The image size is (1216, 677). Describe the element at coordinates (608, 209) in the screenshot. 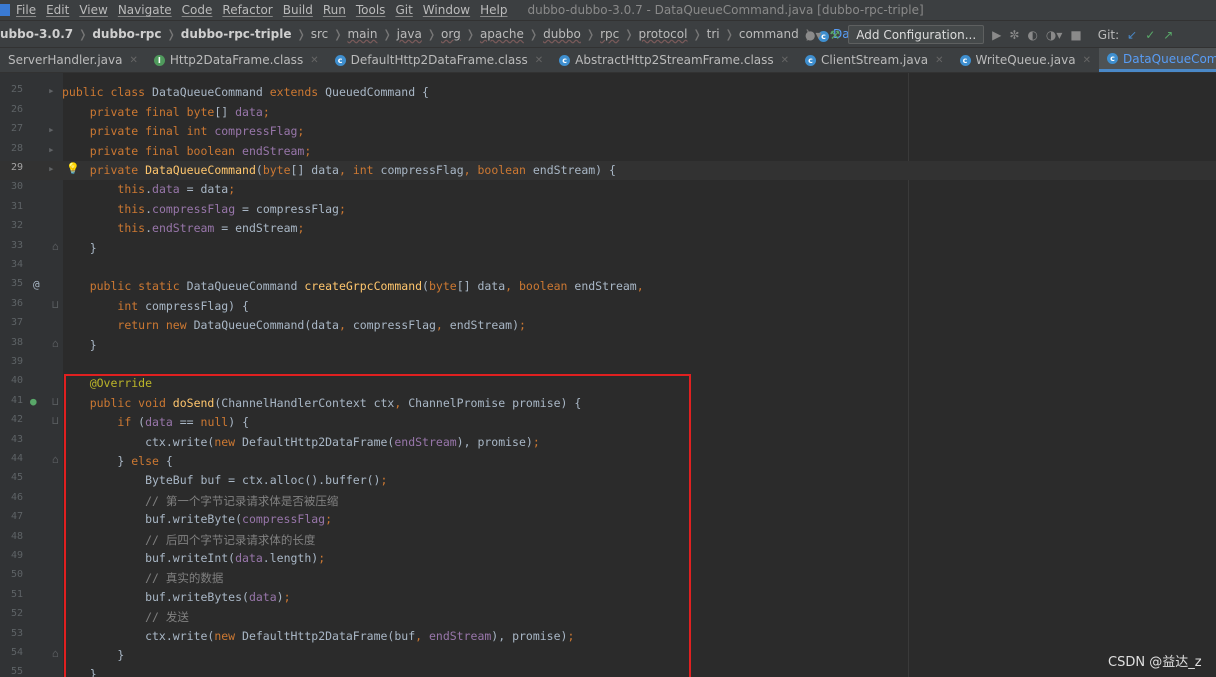

I see `code-line: 31 this.compressFlag = compressFlag;` at that location.